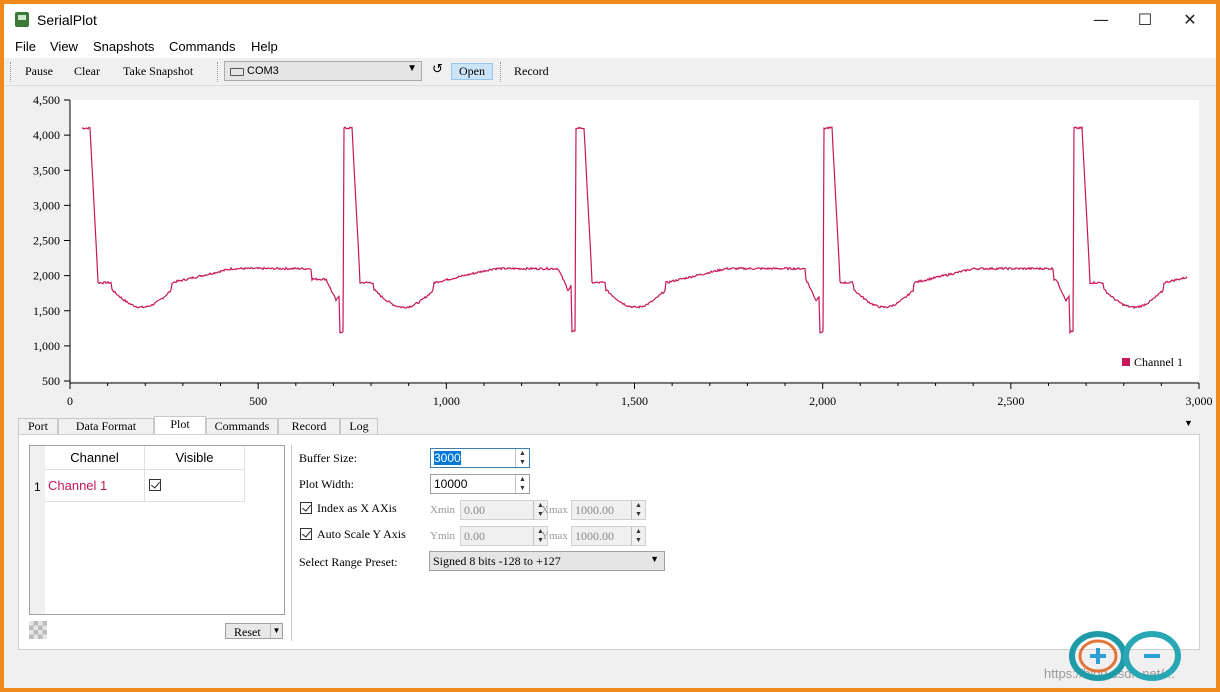  Describe the element at coordinates (46, 346) in the screenshot. I see `y-tick-label: 1,000` at that location.